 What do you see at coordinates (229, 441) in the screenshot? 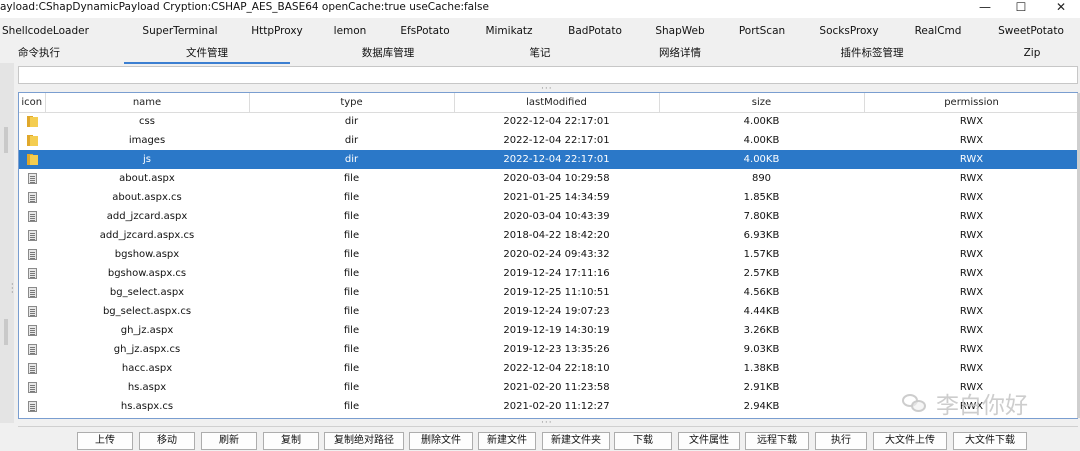
I see `action-button-3: 刷新` at bounding box center [229, 441].